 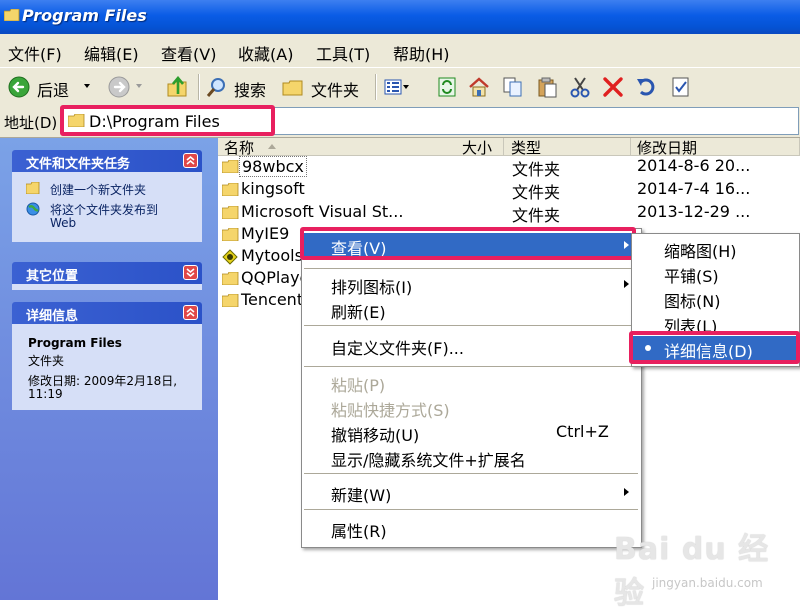 I want to click on undo-icon, so click(x=646, y=87).